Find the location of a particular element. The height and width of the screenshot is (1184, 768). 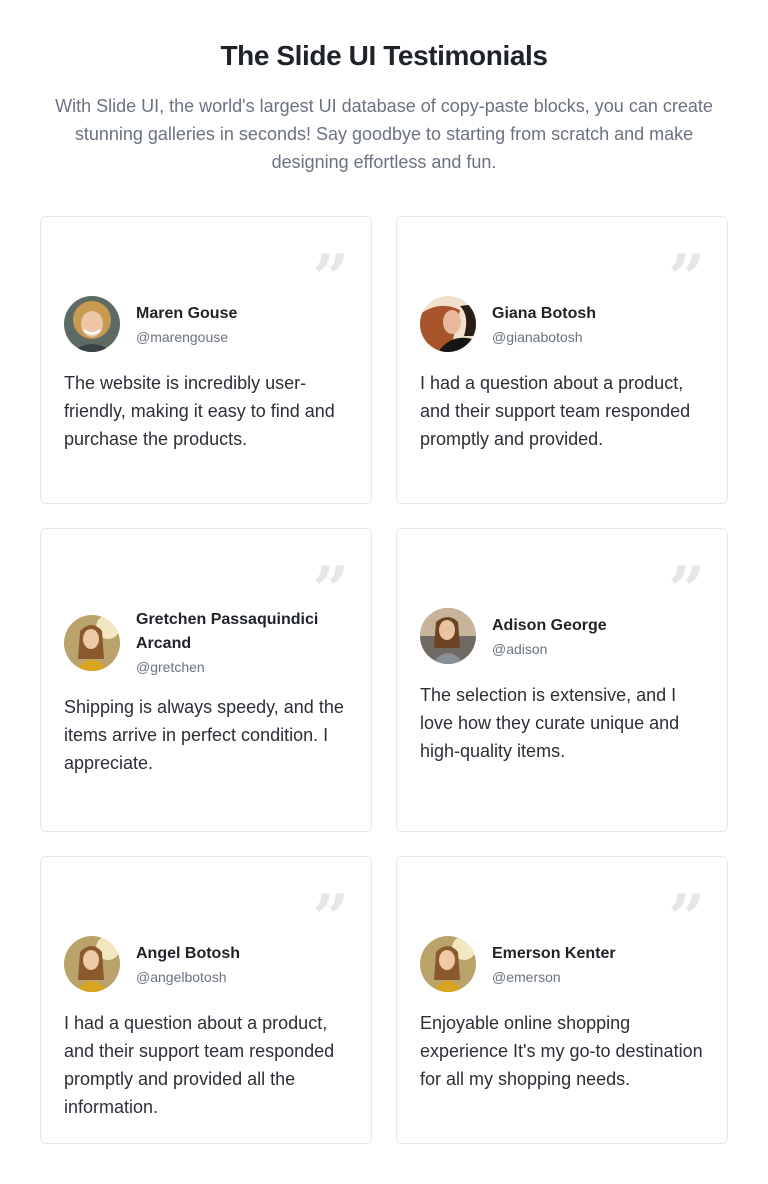

author-handle: @angelbotosh is located at coordinates (181, 976).